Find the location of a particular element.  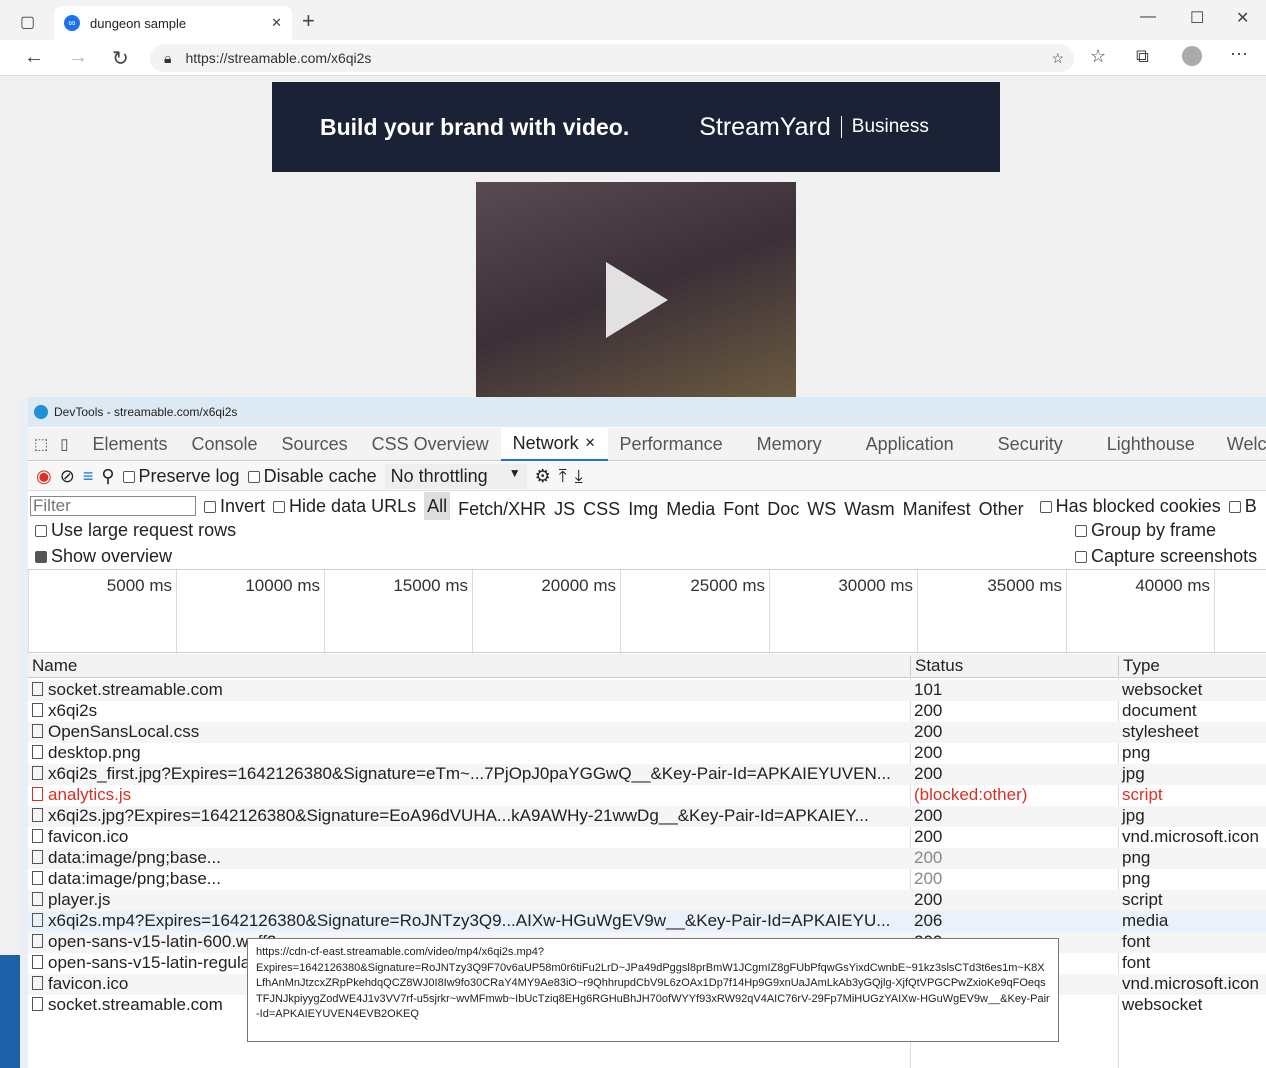

tab-sources: Sources is located at coordinates (315, 444).